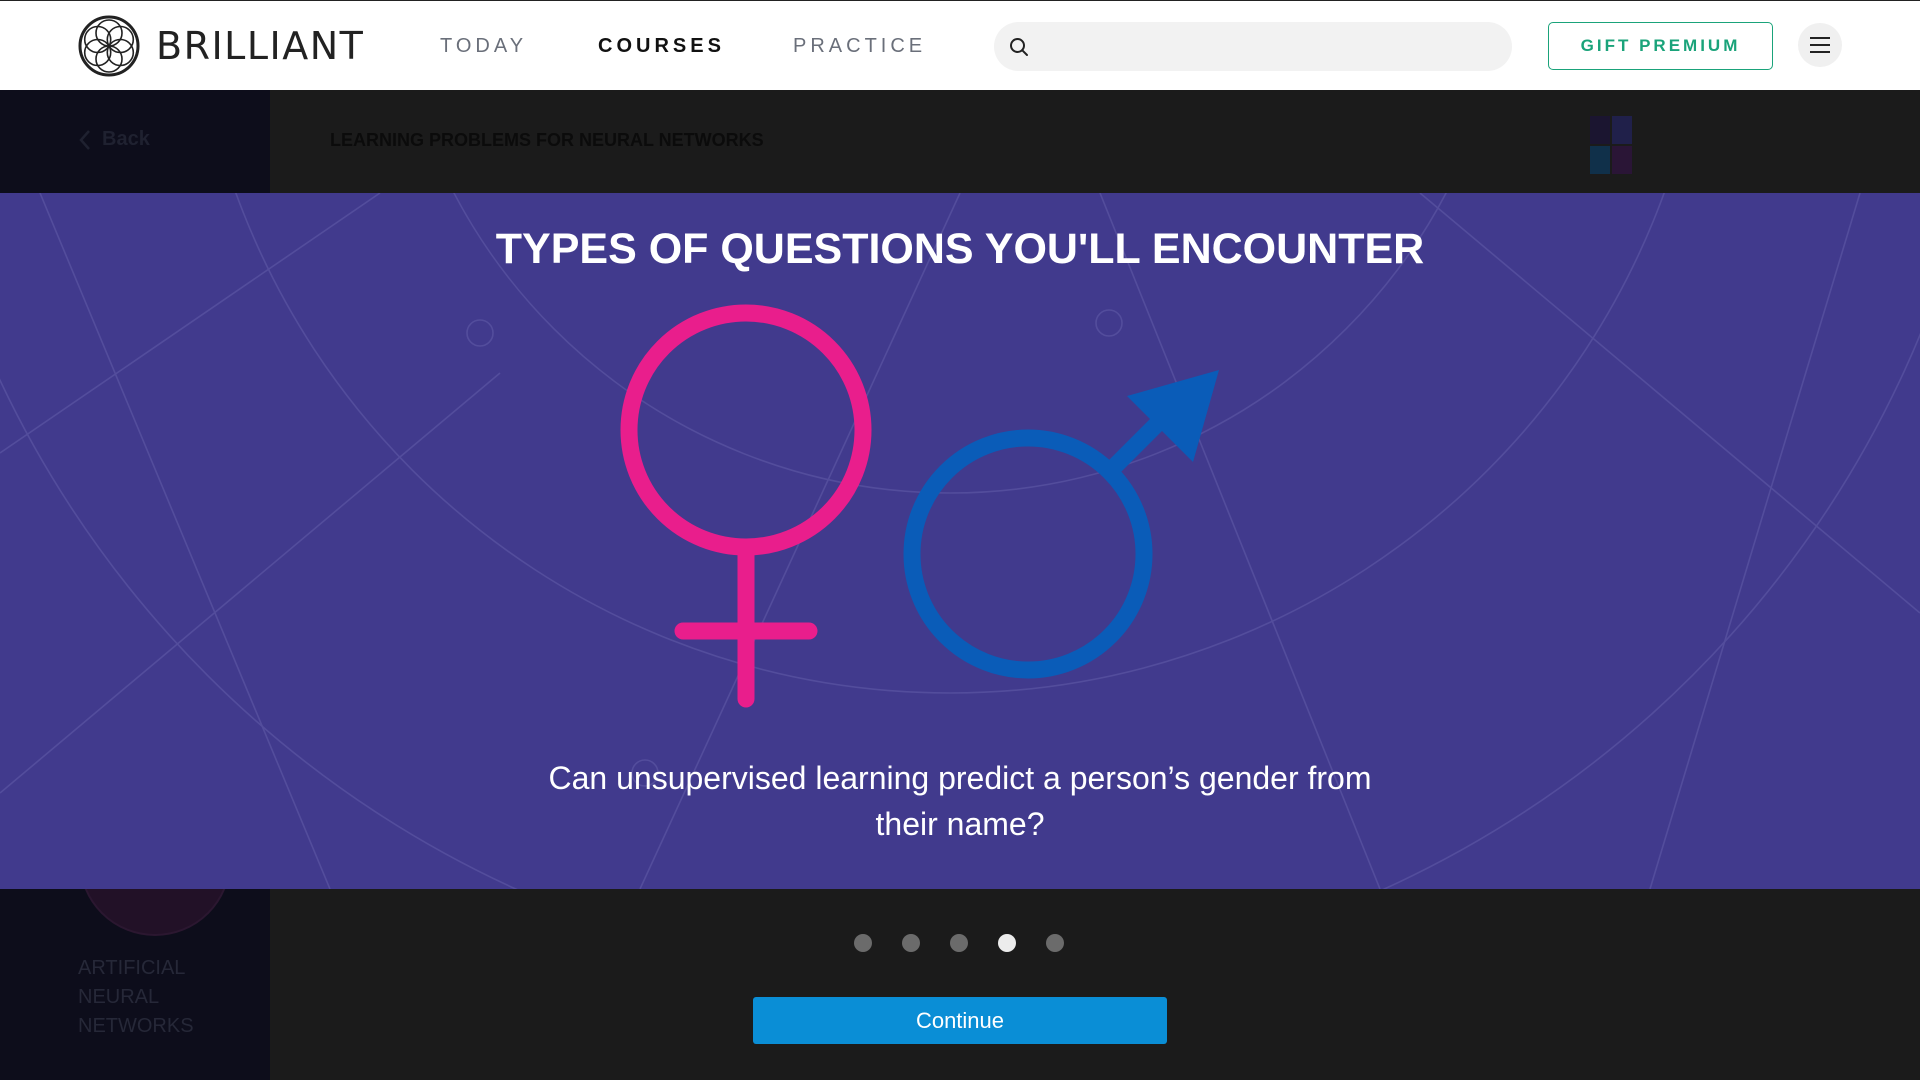  I want to click on back-link: Back, so click(114, 139).